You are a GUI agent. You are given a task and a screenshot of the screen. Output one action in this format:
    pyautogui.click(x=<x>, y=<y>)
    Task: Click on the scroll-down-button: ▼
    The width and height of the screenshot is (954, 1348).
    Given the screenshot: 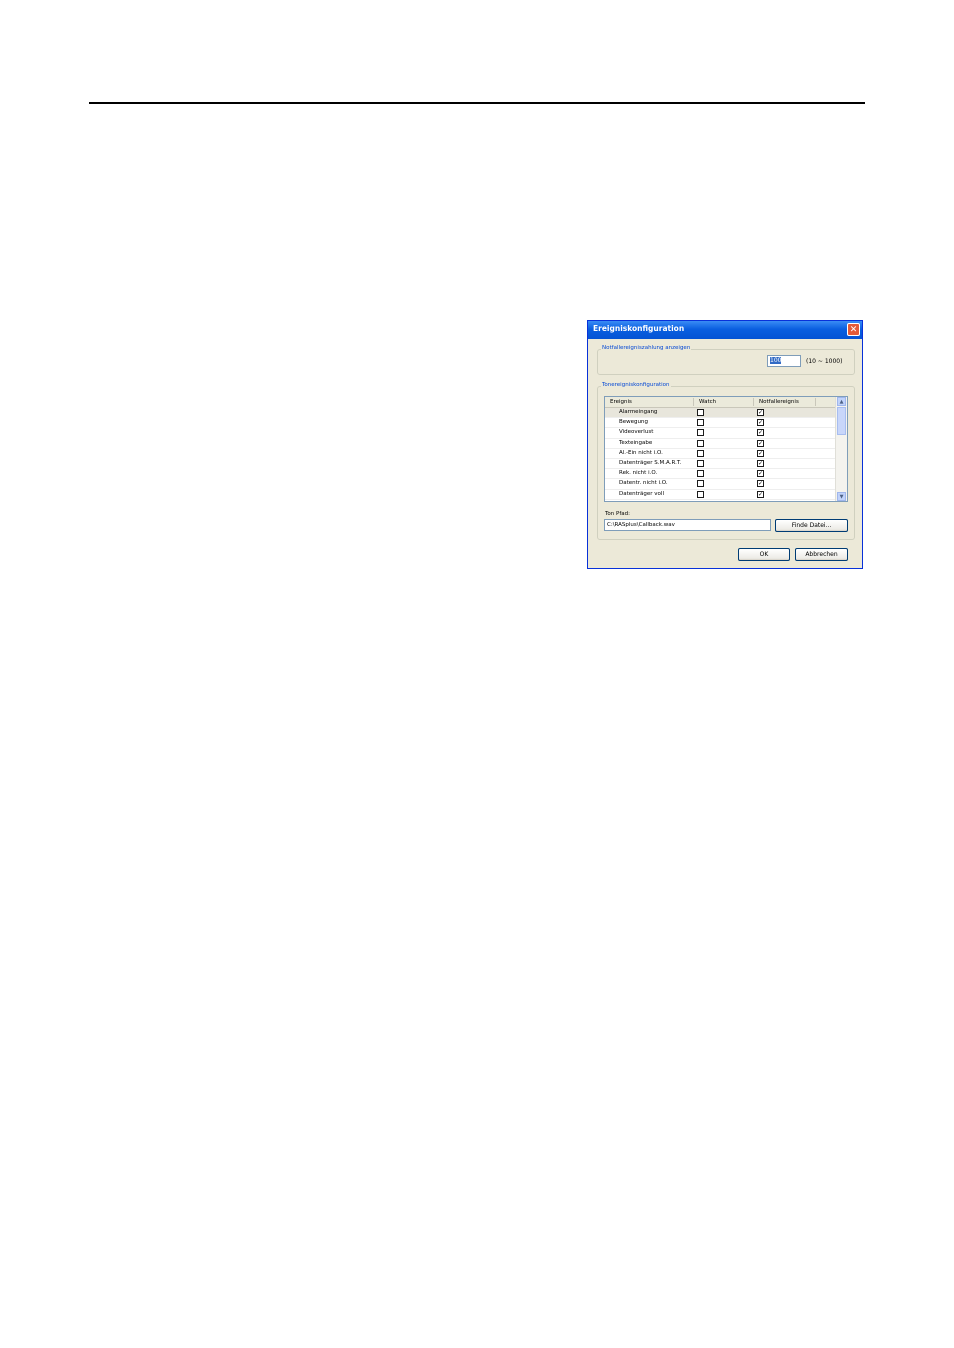 What is the action you would take?
    pyautogui.click(x=841, y=496)
    